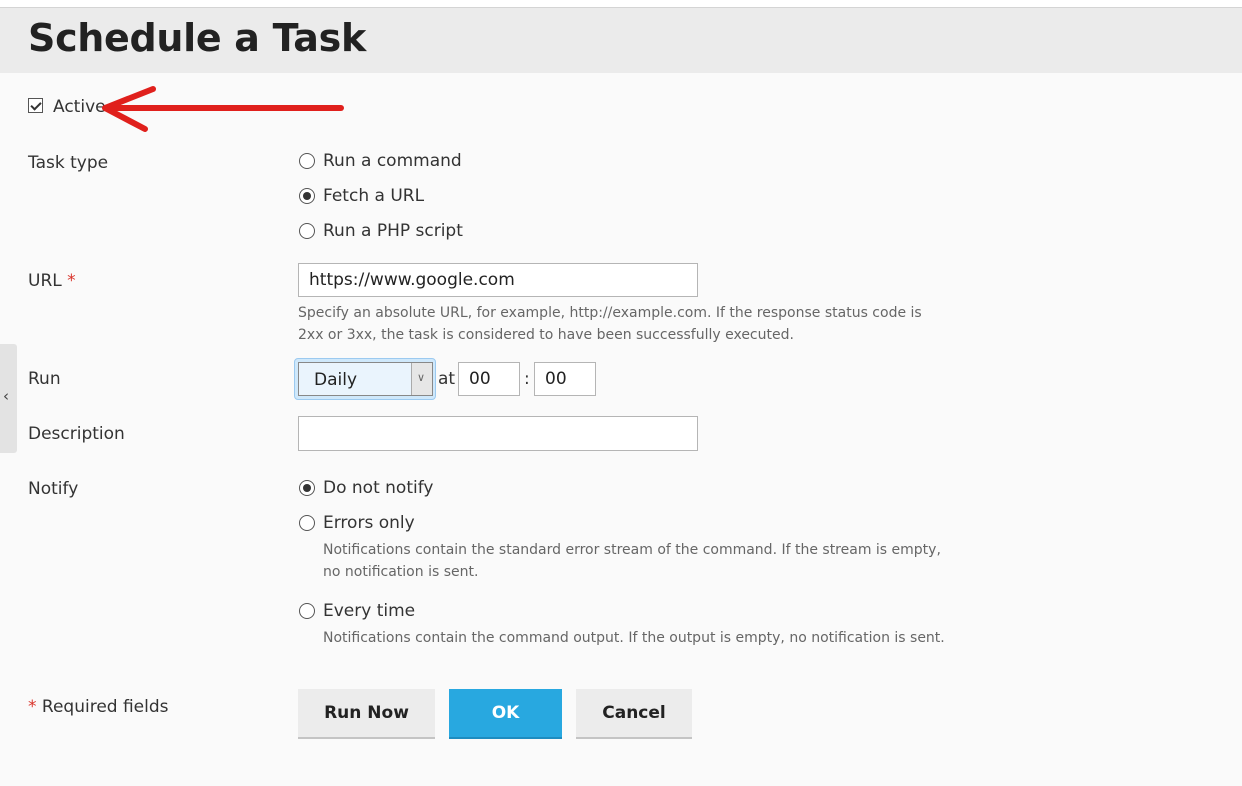 Image resolution: width=1242 pixels, height=786 pixels. Describe the element at coordinates (565, 379) in the screenshot. I see `minute-input` at that location.